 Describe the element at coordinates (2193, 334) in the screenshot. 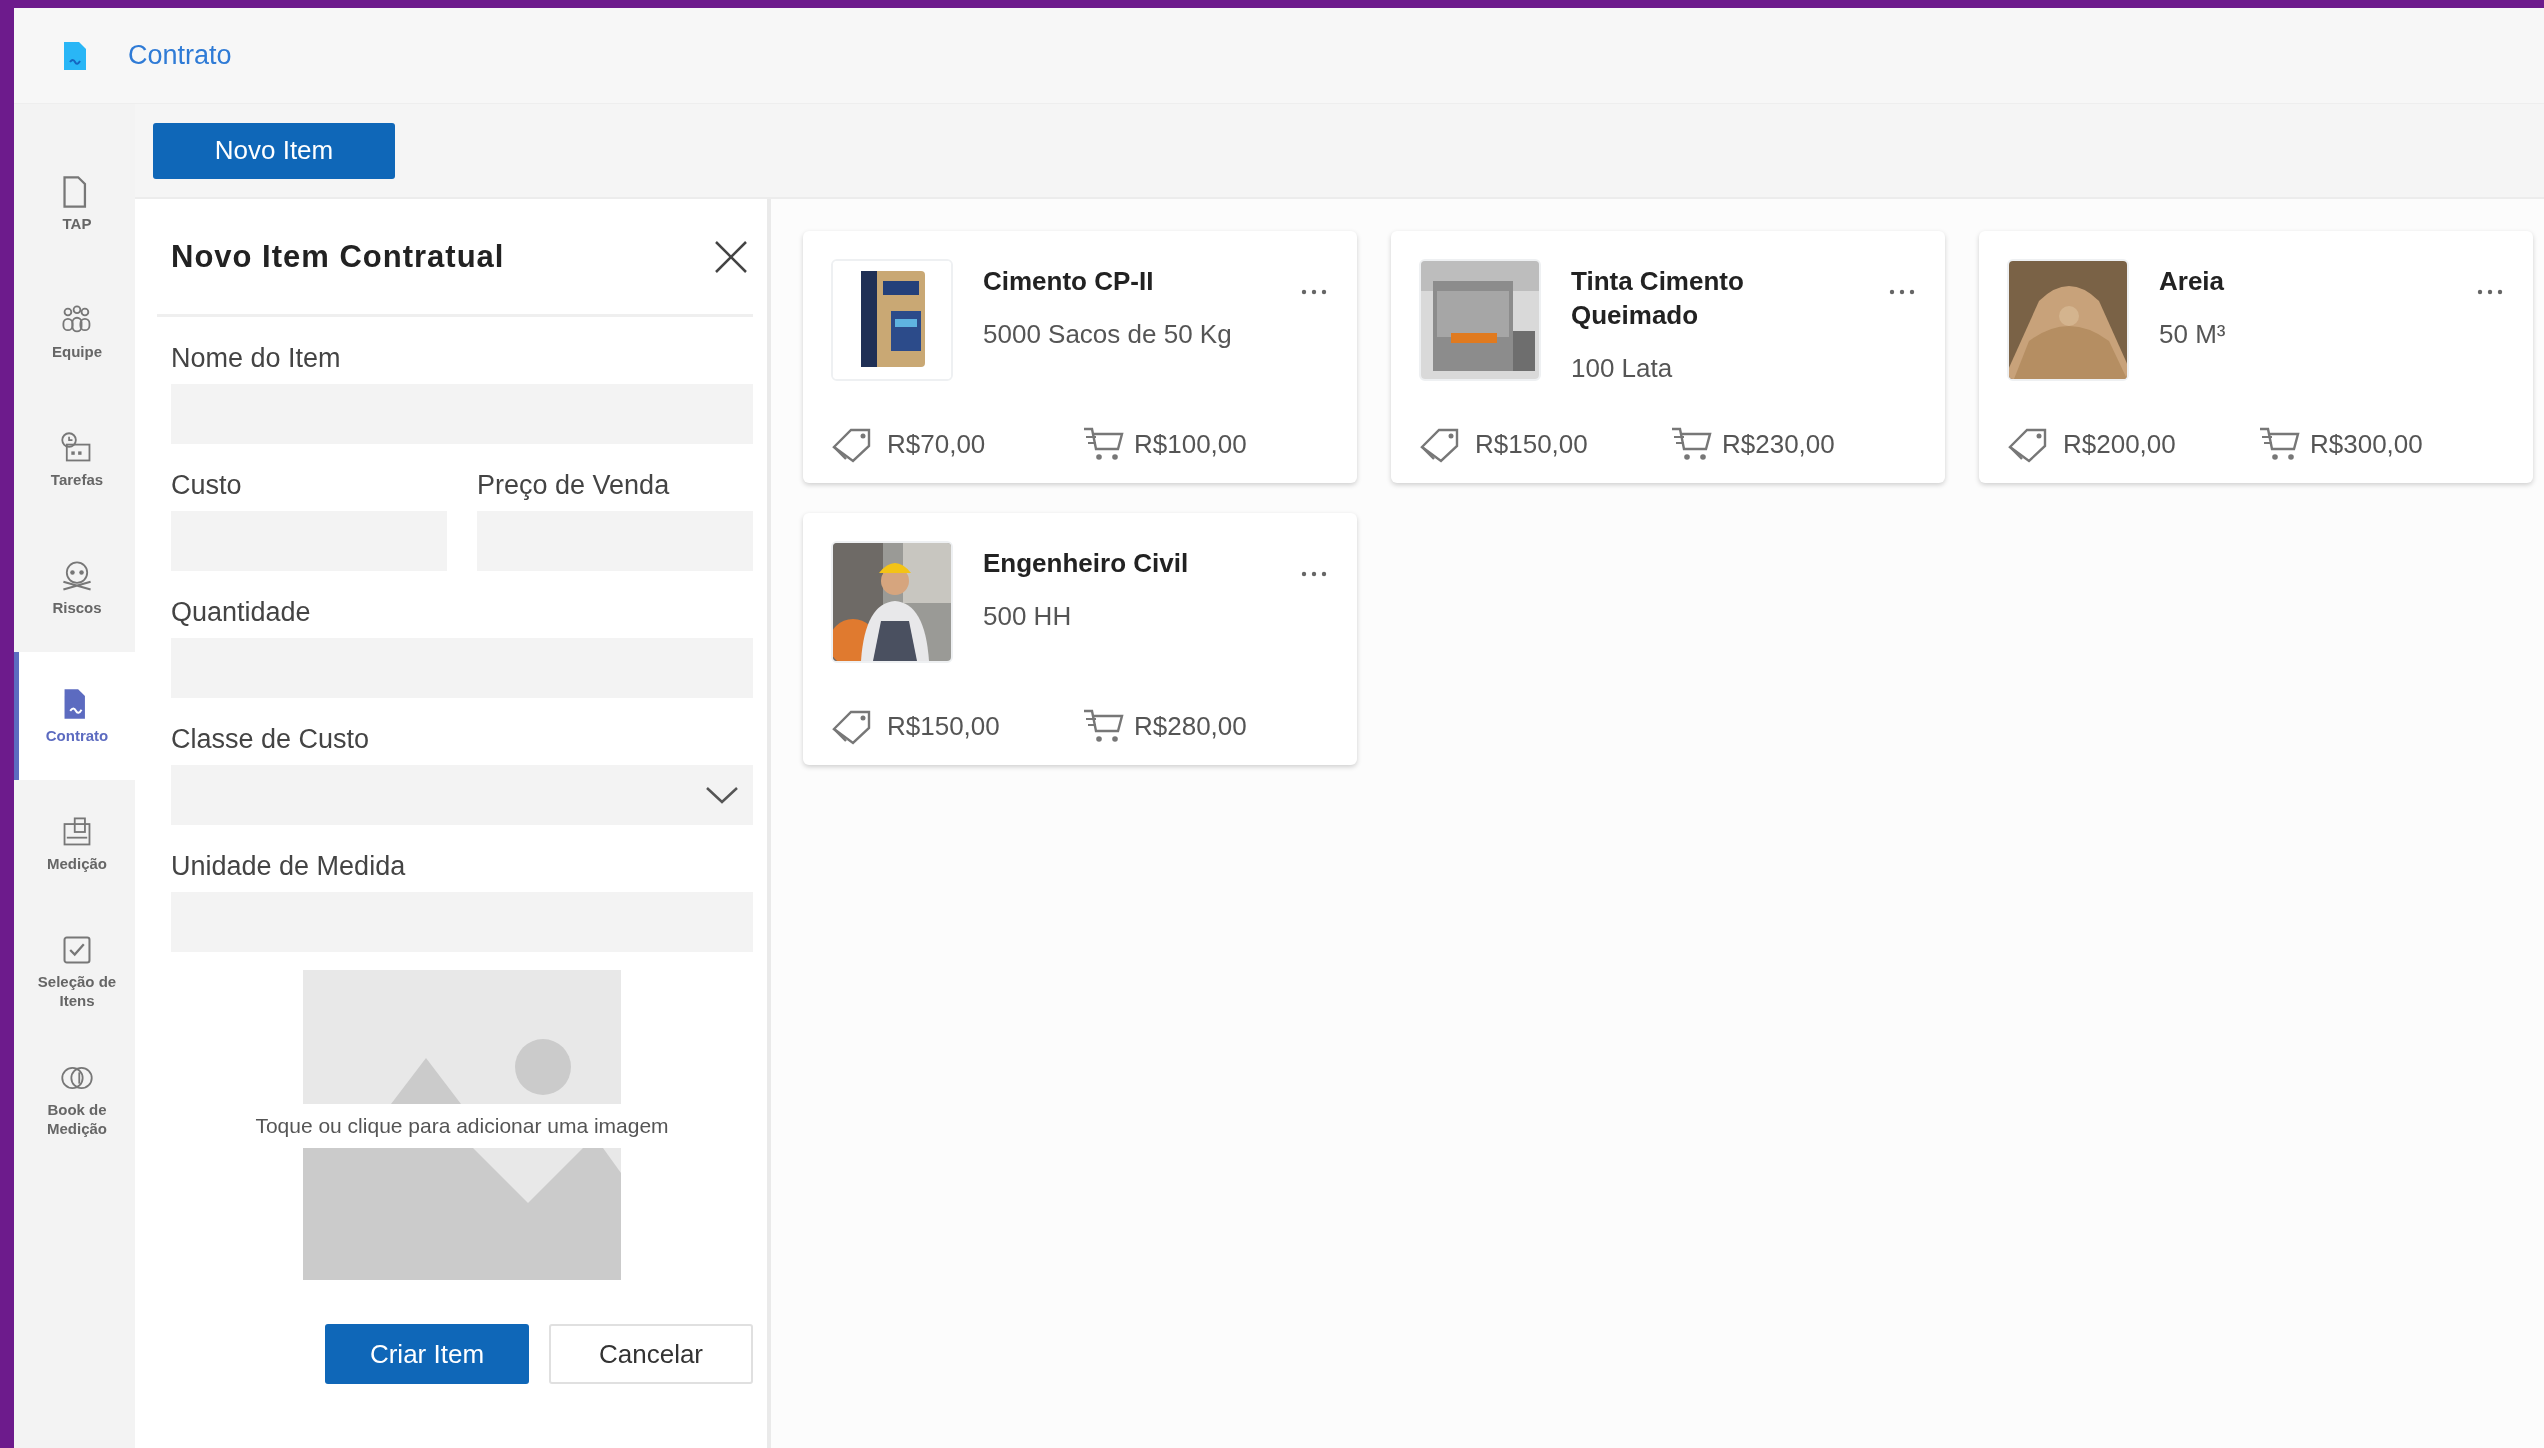

I see `item-quantity: 50 M³` at that location.